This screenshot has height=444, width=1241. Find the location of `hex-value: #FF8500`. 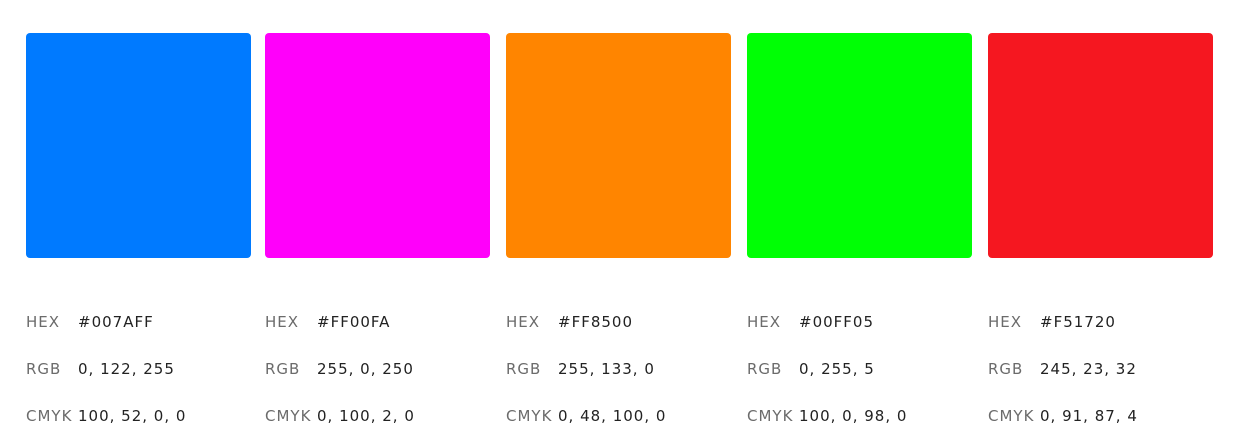

hex-value: #FF8500 is located at coordinates (595, 321).